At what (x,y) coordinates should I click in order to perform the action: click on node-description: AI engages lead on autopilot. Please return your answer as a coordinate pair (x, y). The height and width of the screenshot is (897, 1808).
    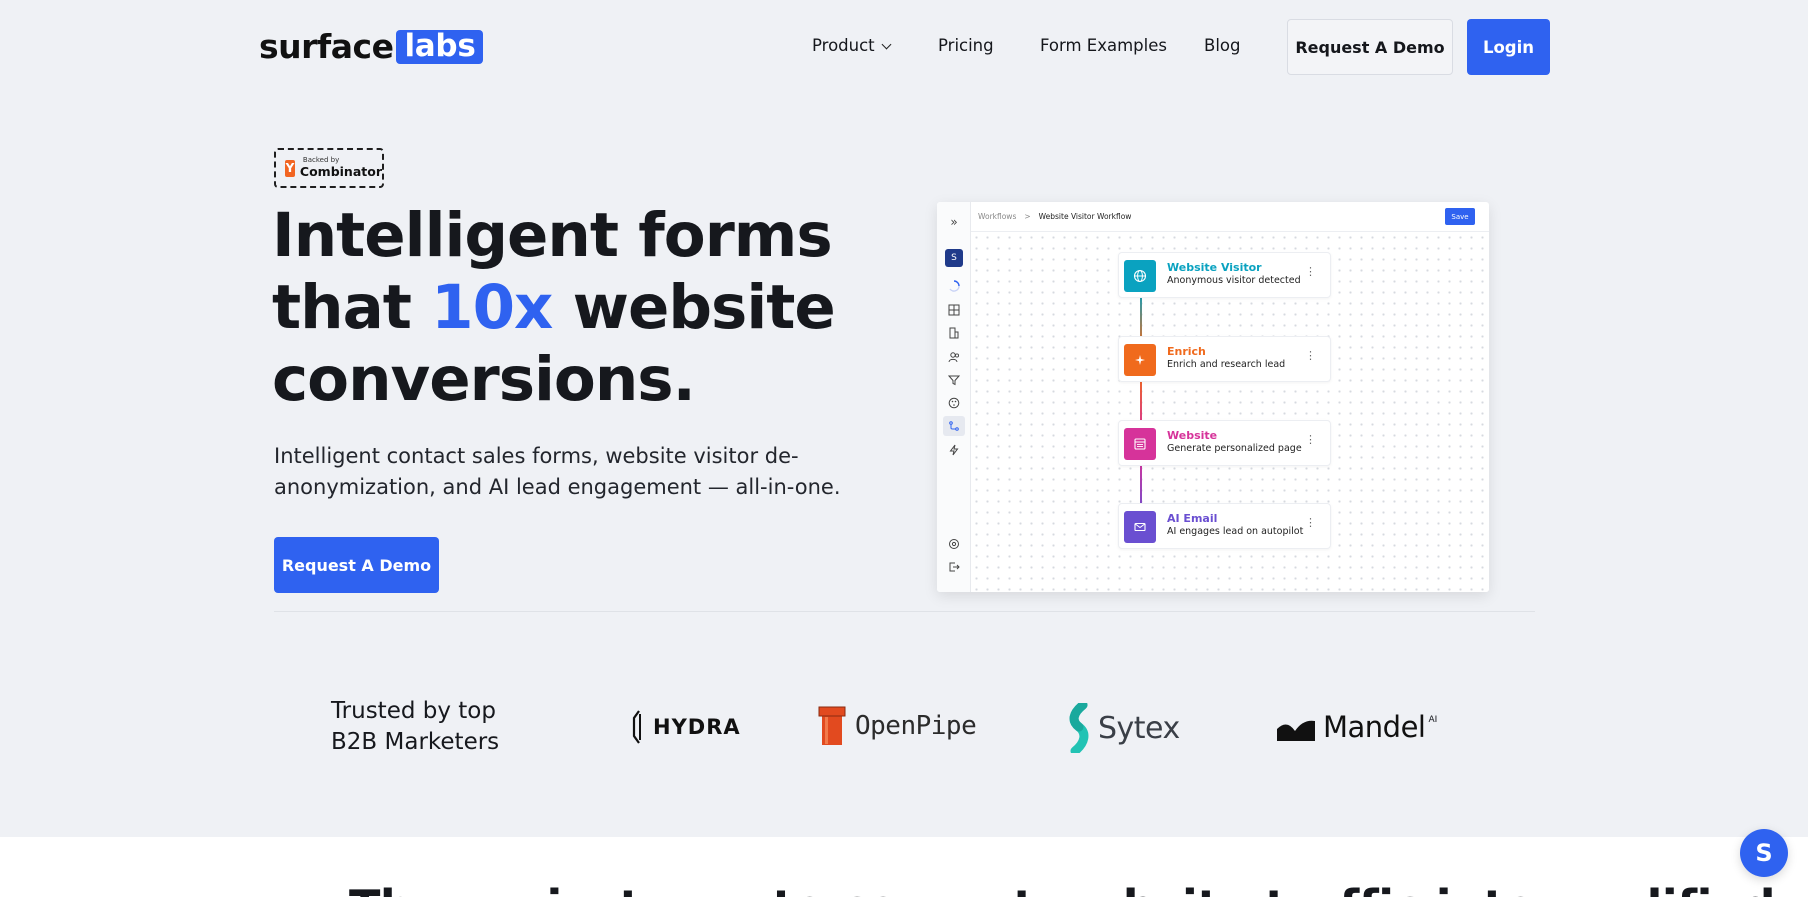
    Looking at the image, I should click on (1235, 531).